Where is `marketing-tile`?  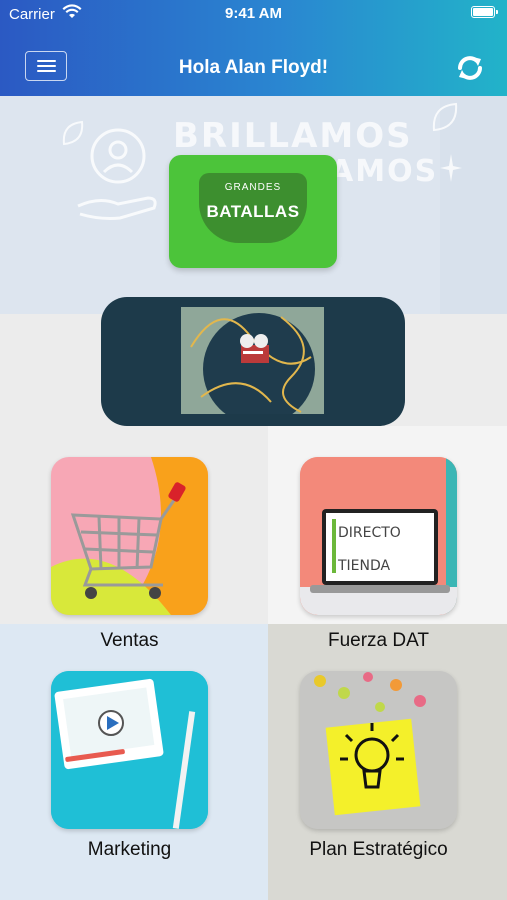
marketing-tile is located at coordinates (129, 750).